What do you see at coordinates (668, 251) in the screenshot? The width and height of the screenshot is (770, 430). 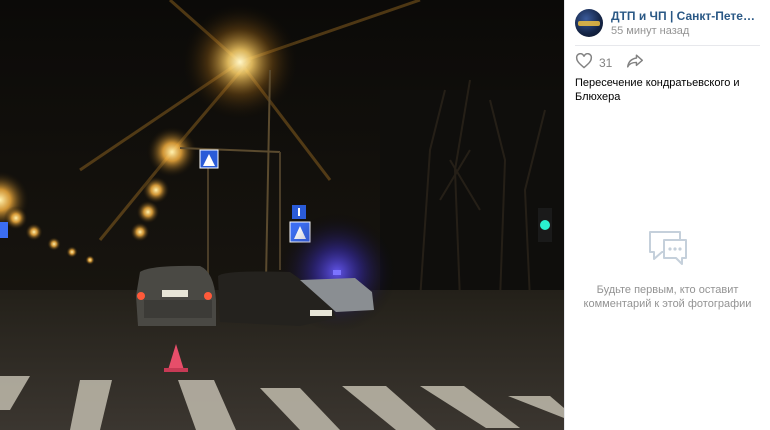 I see `comment-bubble-icon` at bounding box center [668, 251].